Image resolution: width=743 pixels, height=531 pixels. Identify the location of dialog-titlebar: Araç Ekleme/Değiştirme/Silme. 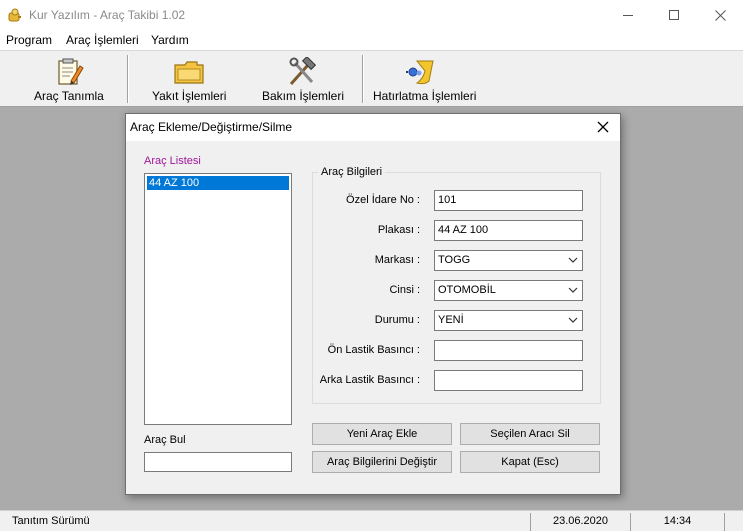
(373, 127).